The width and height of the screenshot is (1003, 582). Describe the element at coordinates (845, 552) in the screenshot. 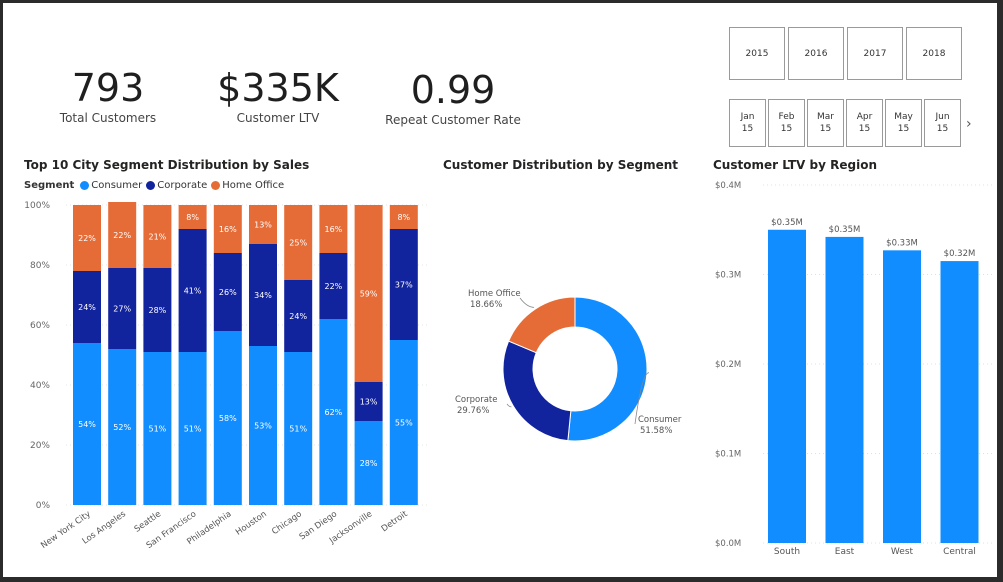

I see `x-tick-label: East` at that location.